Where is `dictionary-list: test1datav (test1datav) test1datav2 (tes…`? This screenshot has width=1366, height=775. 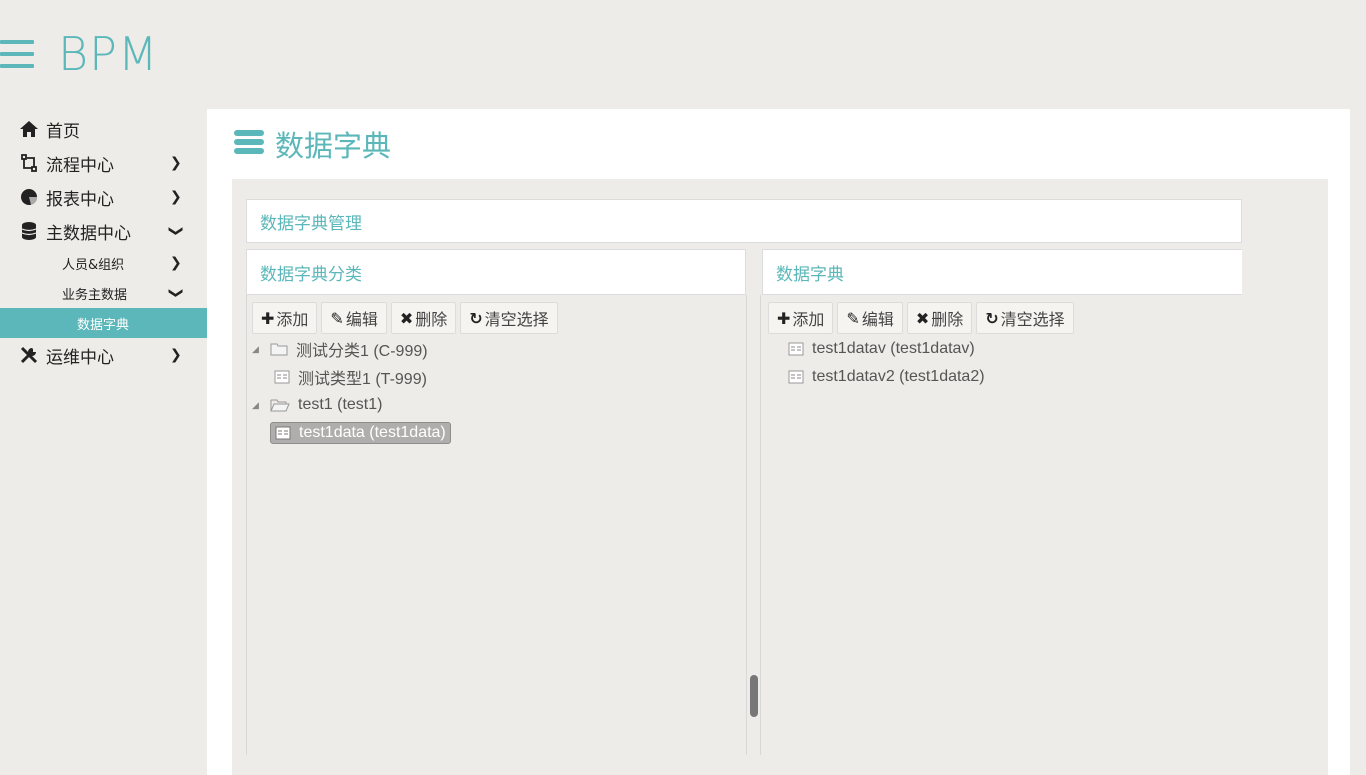 dictionary-list: test1datav (test1datav) test1datav2 (tes… is located at coordinates (886, 363).